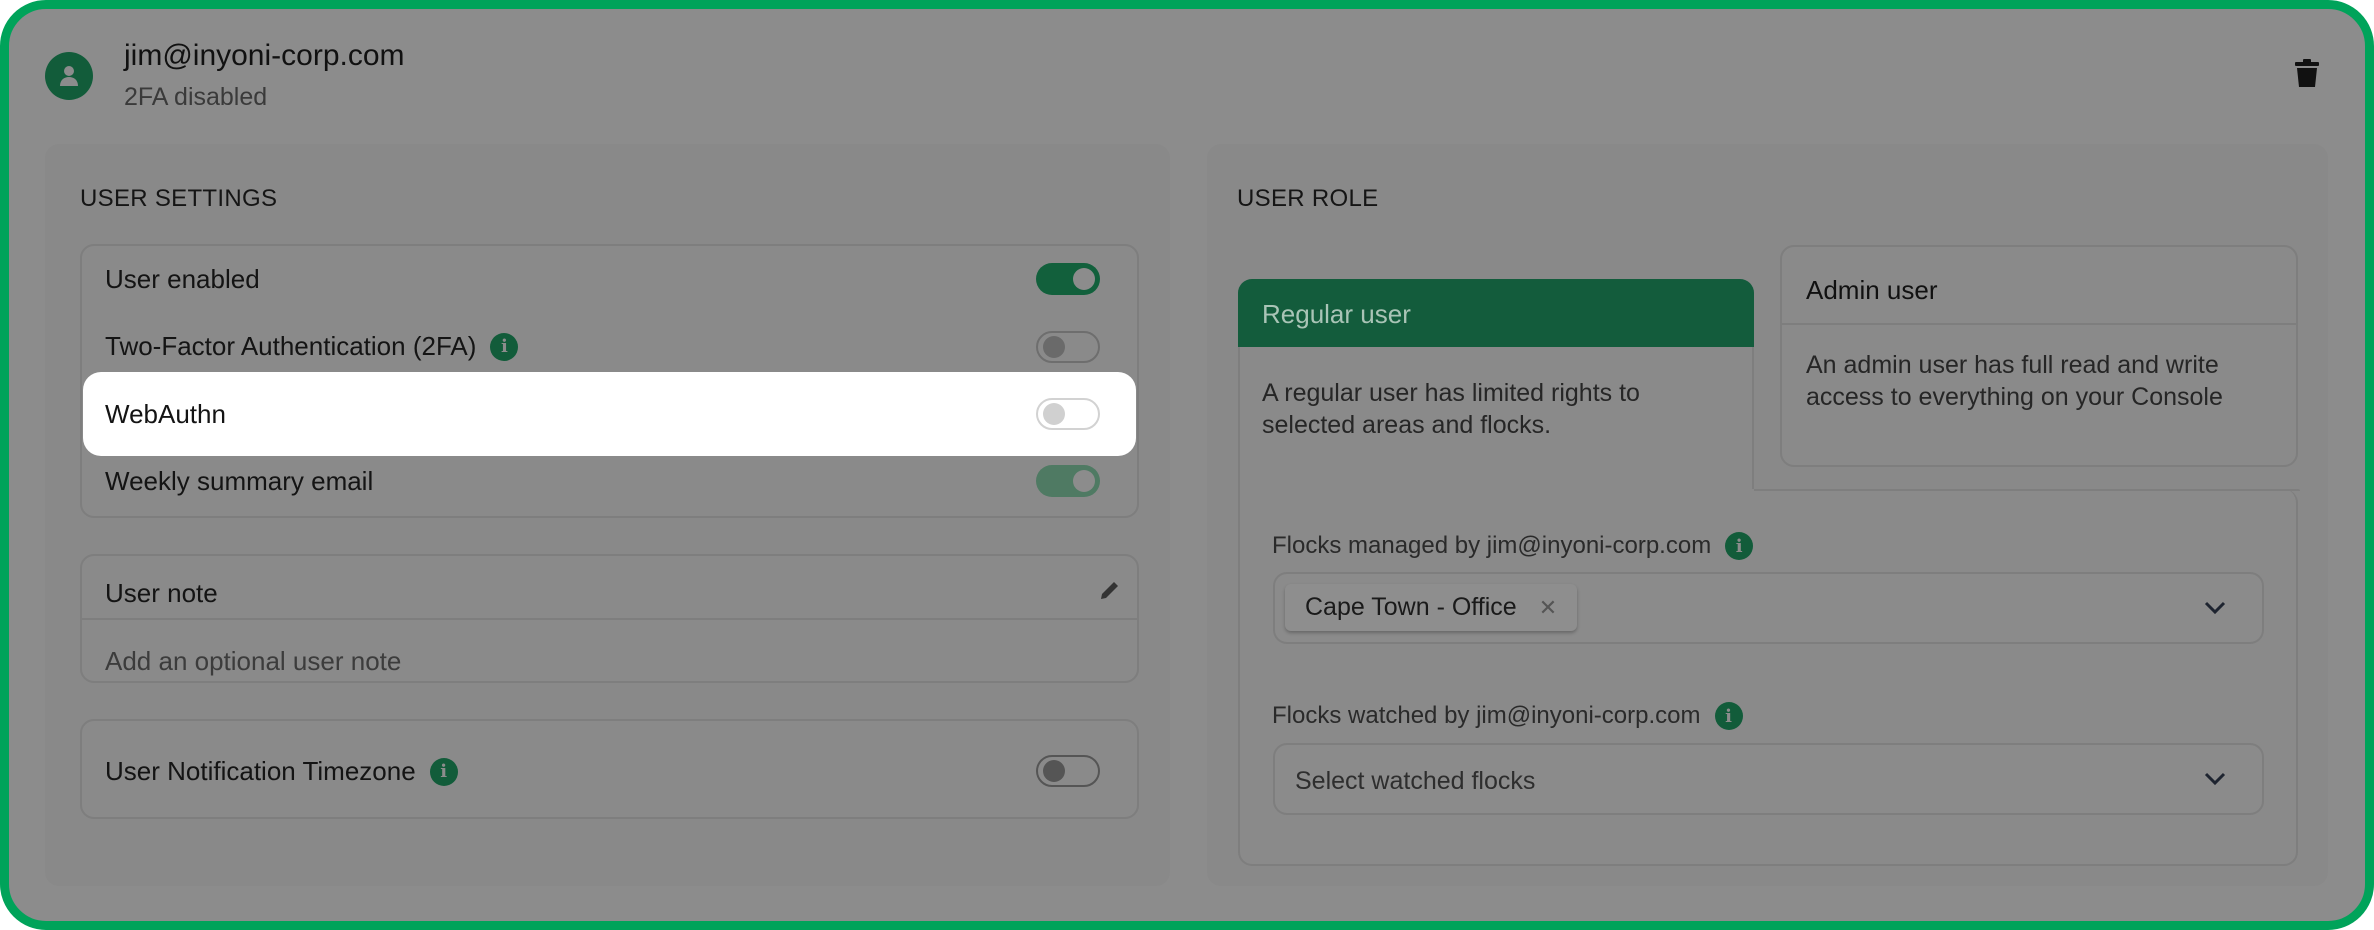  I want to click on flocks-watched-label: Flocks watched by jim@inyoni-corp.com i, so click(1507, 716).